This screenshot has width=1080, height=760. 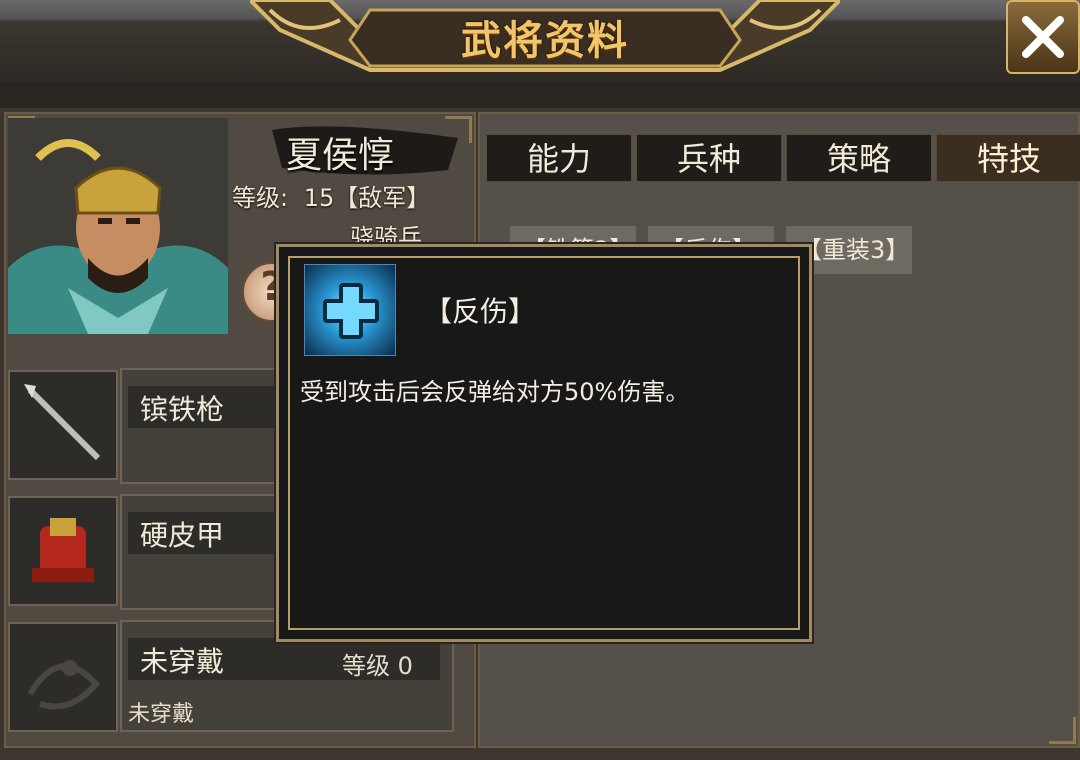 I want to click on hero-portrait, so click(x=118, y=226).